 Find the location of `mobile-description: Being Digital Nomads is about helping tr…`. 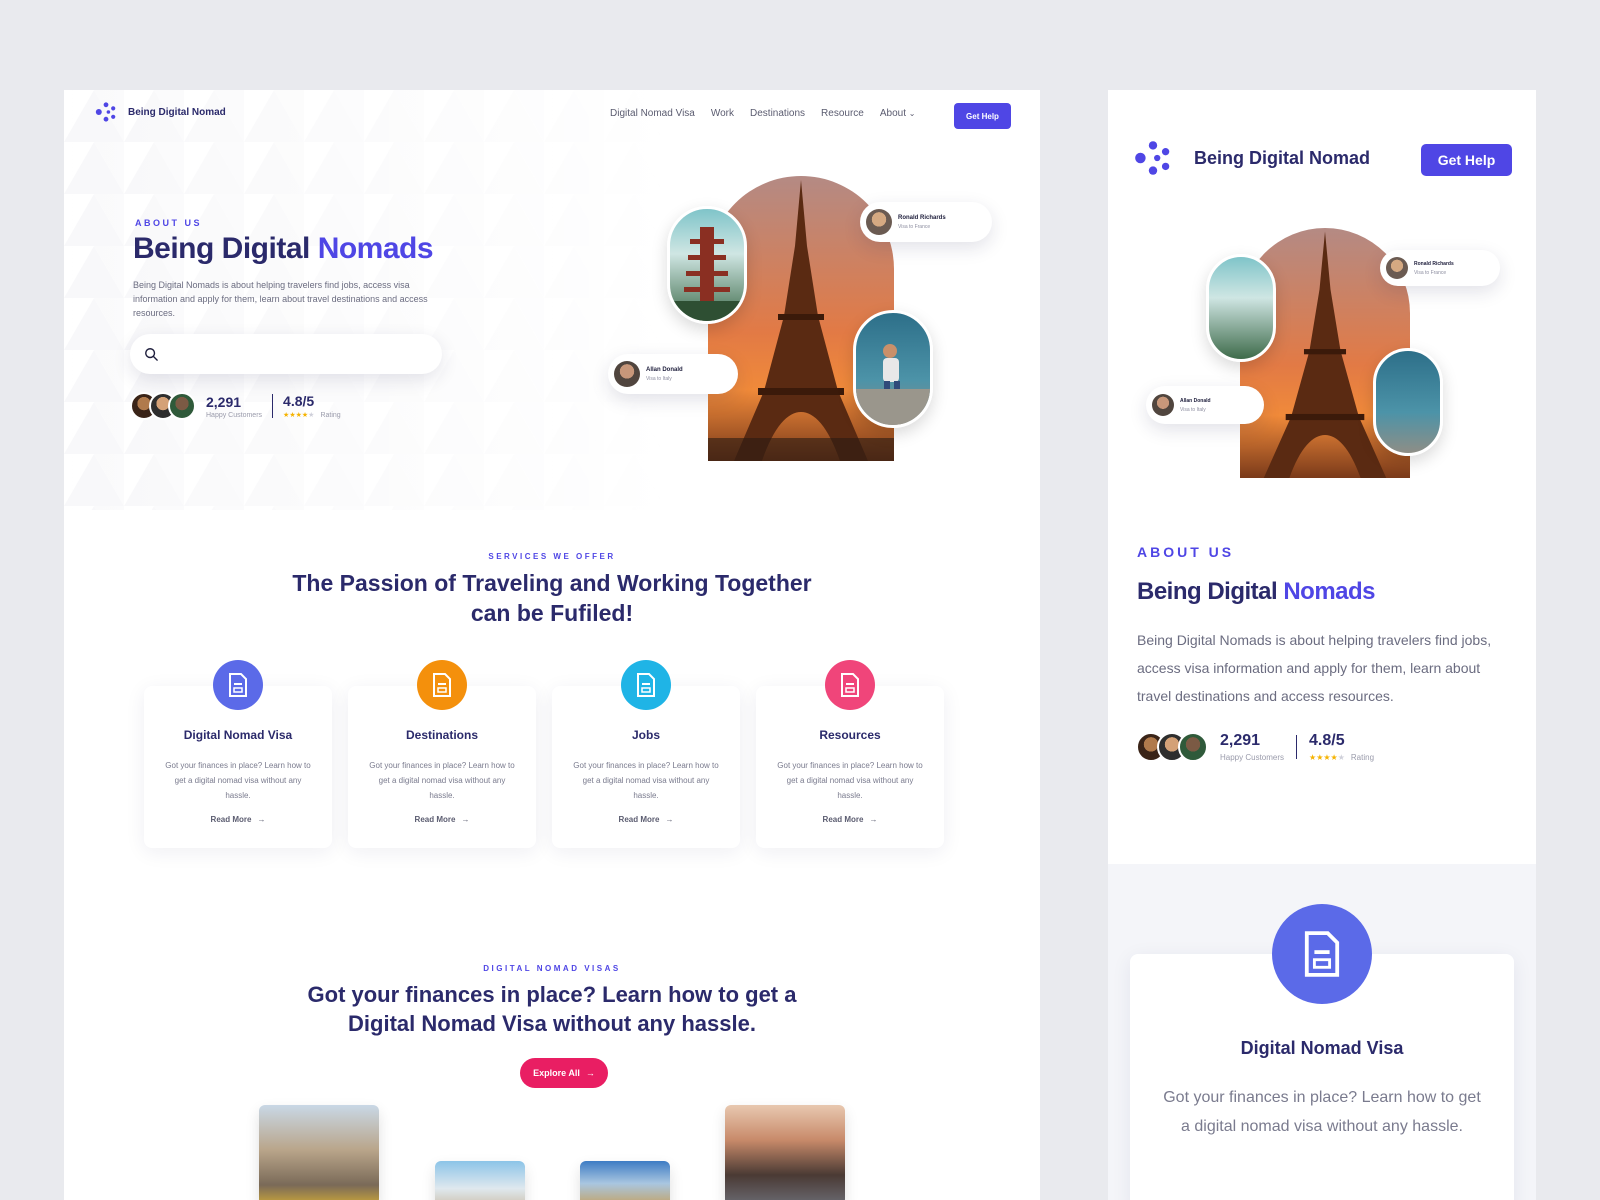

mobile-description: Being Digital Nomads is about helping tr… is located at coordinates (1314, 668).